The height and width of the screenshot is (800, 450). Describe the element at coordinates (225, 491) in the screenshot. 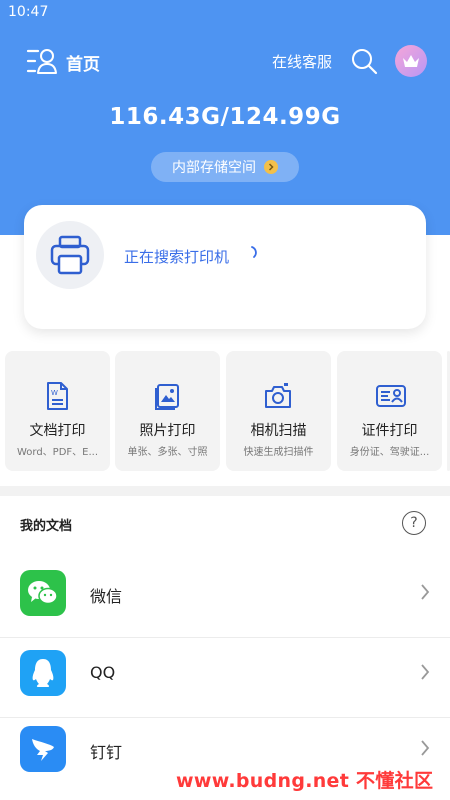

I see `section-divider` at that location.